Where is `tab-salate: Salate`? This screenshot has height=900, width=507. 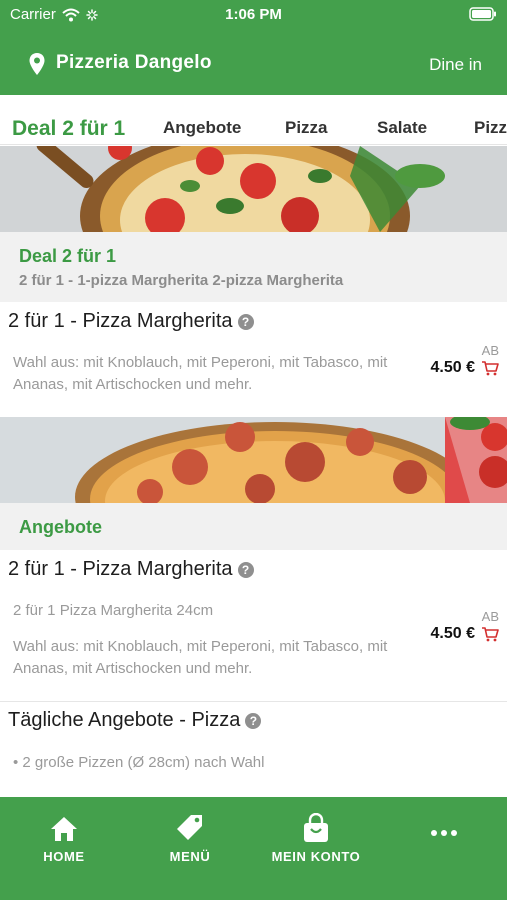 tab-salate: Salate is located at coordinates (402, 128).